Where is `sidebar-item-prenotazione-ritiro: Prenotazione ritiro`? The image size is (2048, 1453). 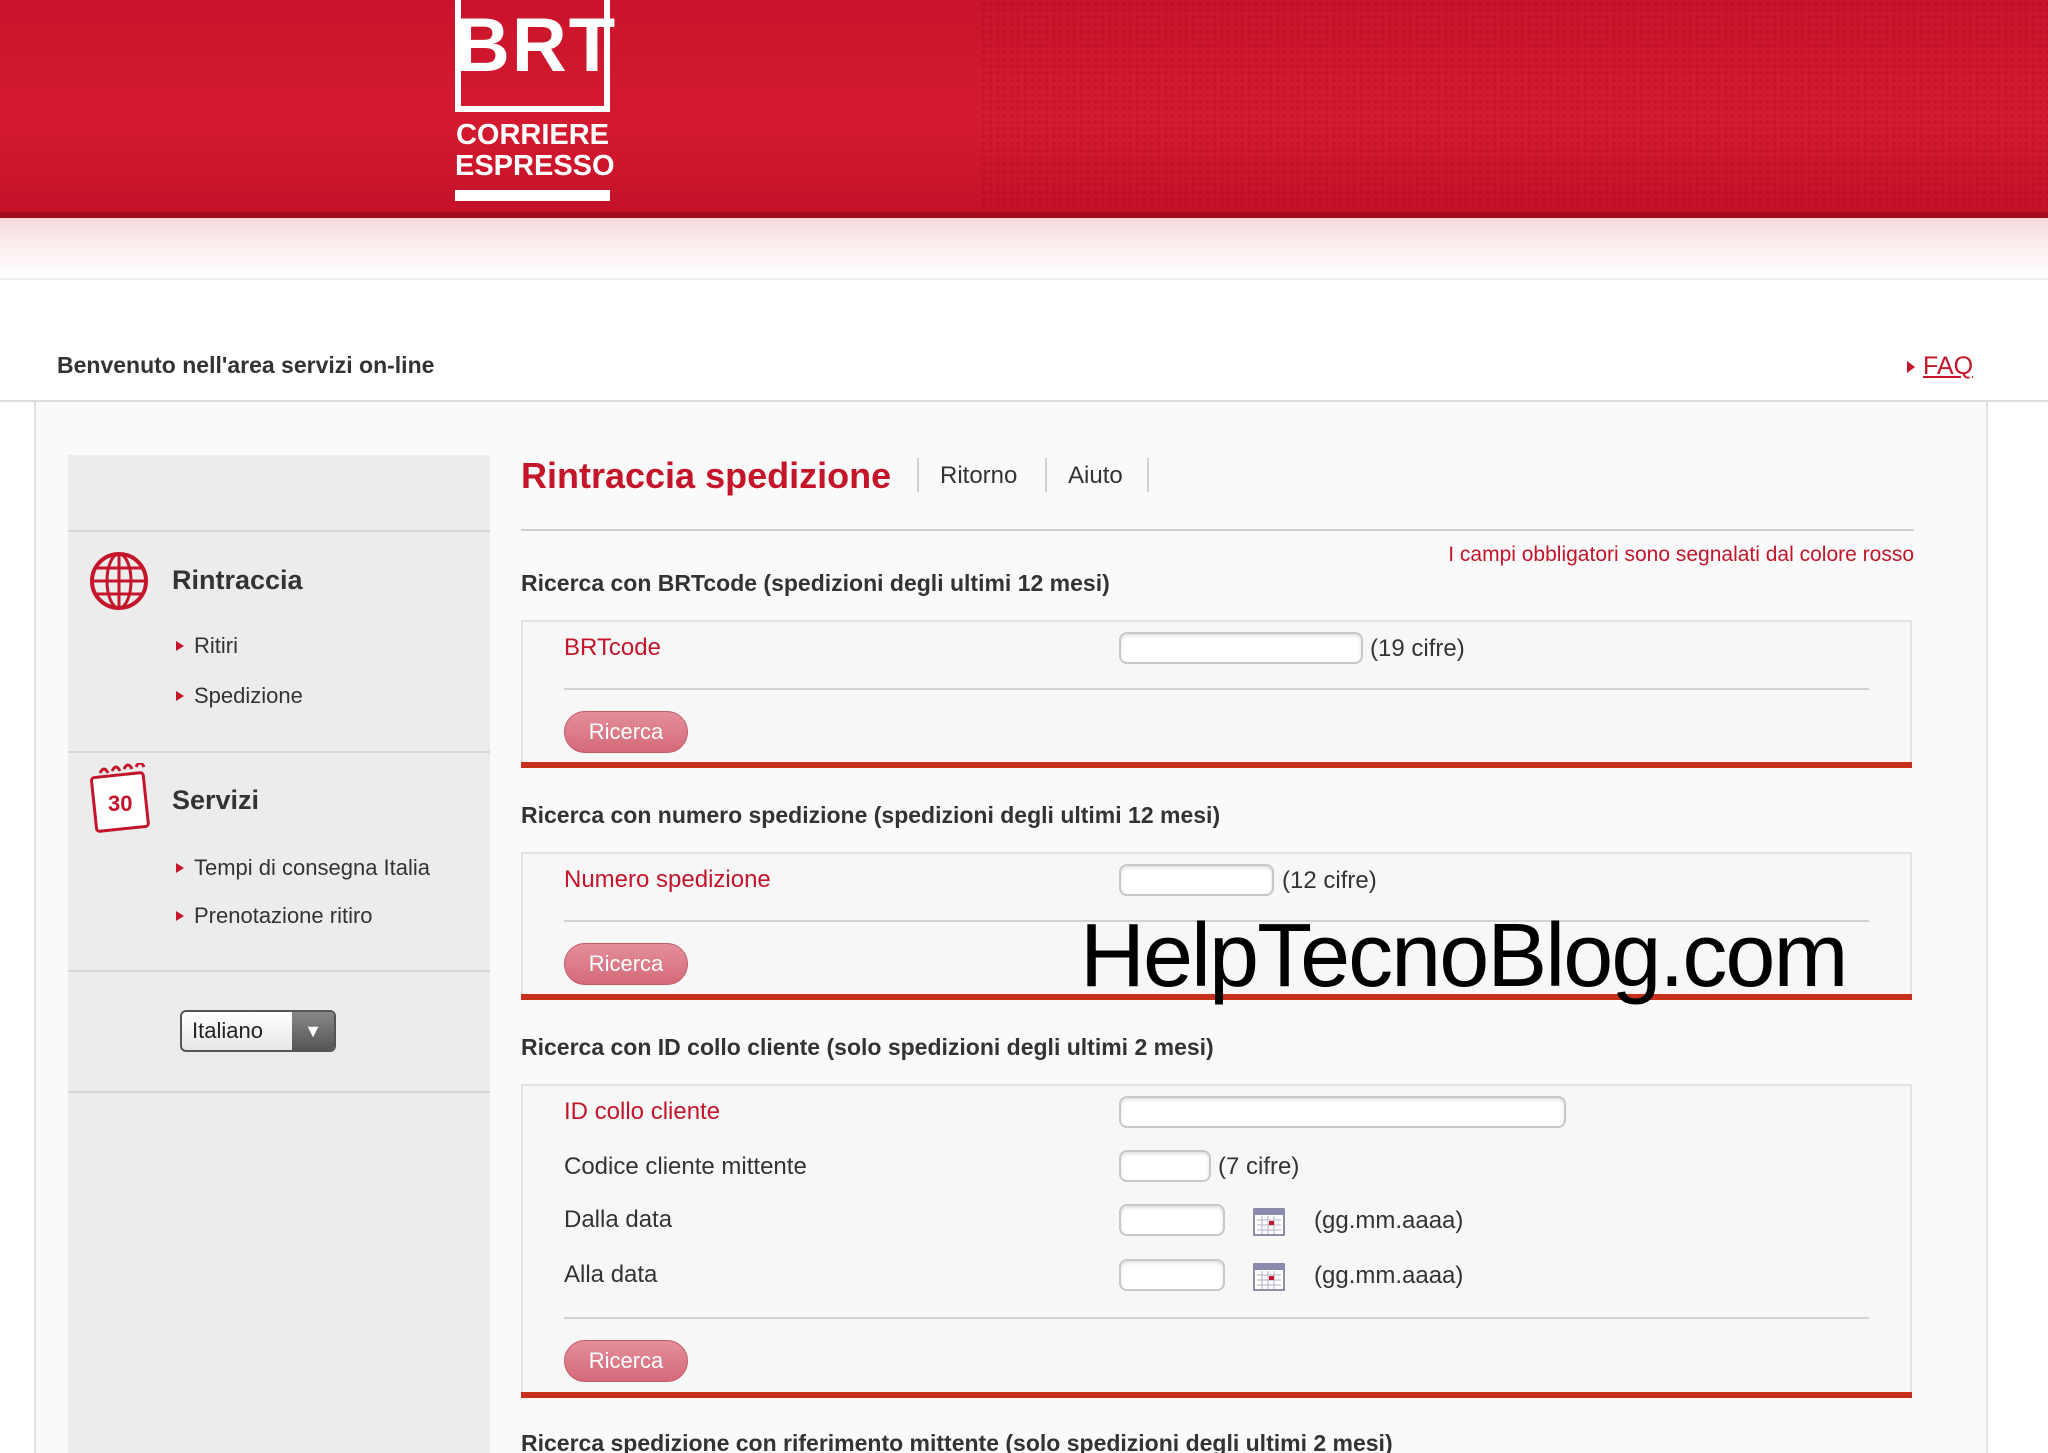
sidebar-item-prenotazione-ritiro: Prenotazione ritiro is located at coordinates (274, 916).